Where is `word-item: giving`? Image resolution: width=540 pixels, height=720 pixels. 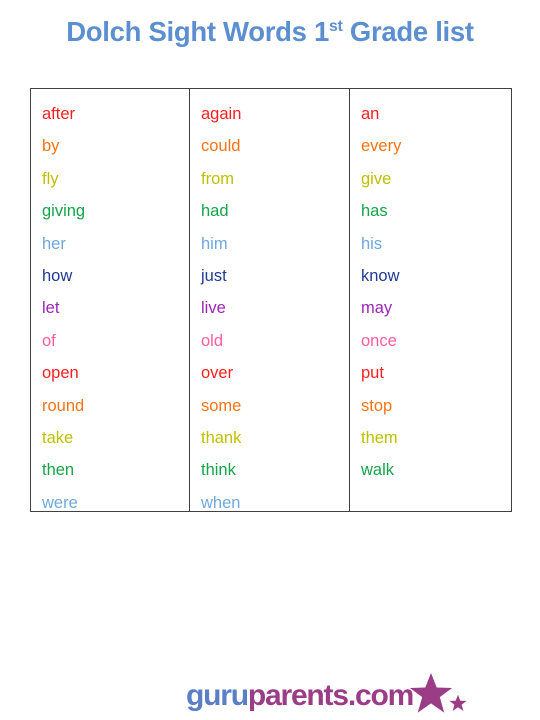
word-item: giving is located at coordinates (64, 211).